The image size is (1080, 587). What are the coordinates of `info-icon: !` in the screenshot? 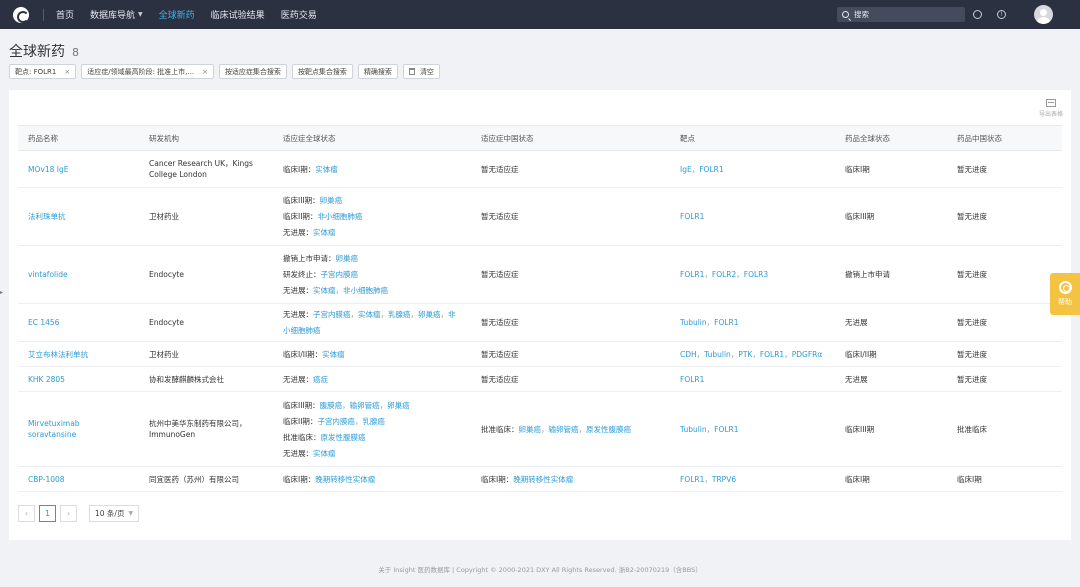 It's located at (1001, 14).